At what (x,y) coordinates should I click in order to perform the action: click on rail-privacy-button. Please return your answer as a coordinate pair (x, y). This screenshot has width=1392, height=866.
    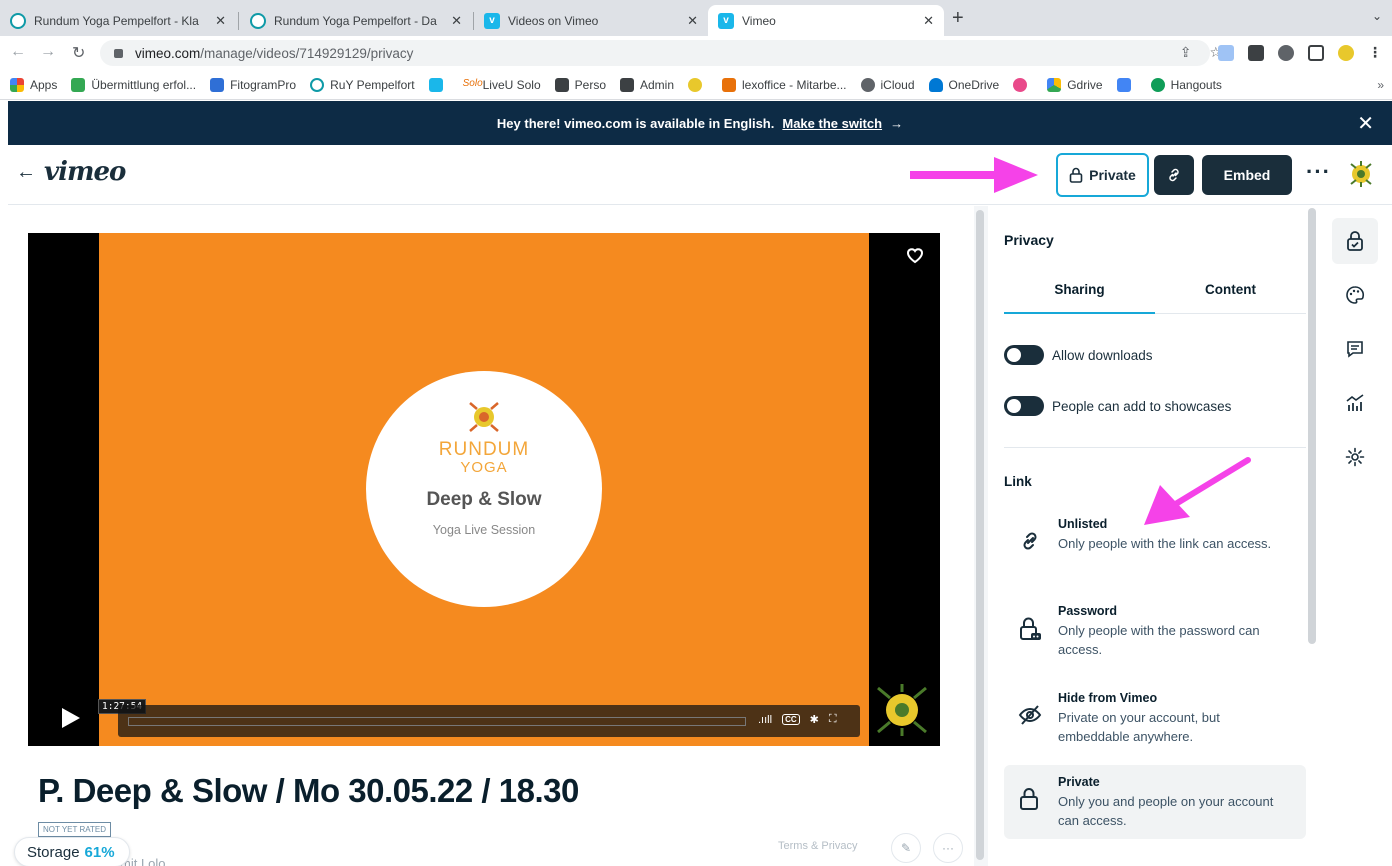
    Looking at the image, I should click on (1355, 241).